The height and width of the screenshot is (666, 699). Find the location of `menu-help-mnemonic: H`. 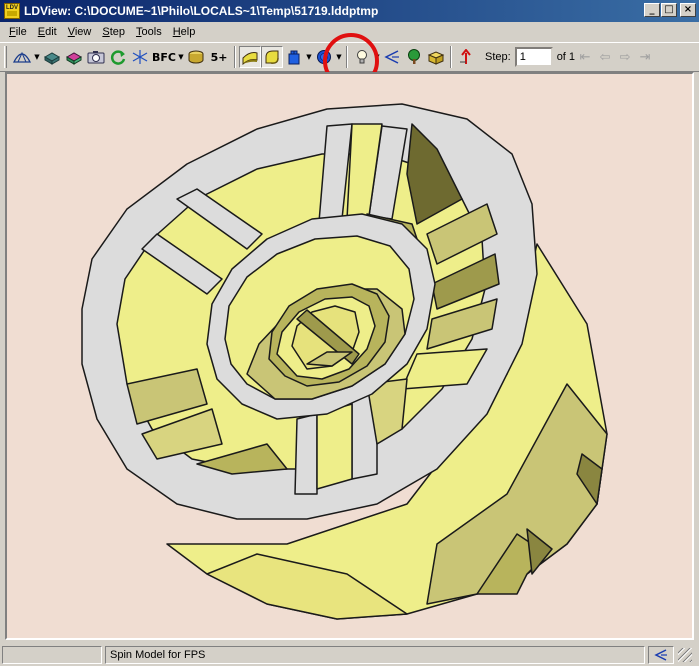

menu-help-mnemonic: H is located at coordinates (176, 31).